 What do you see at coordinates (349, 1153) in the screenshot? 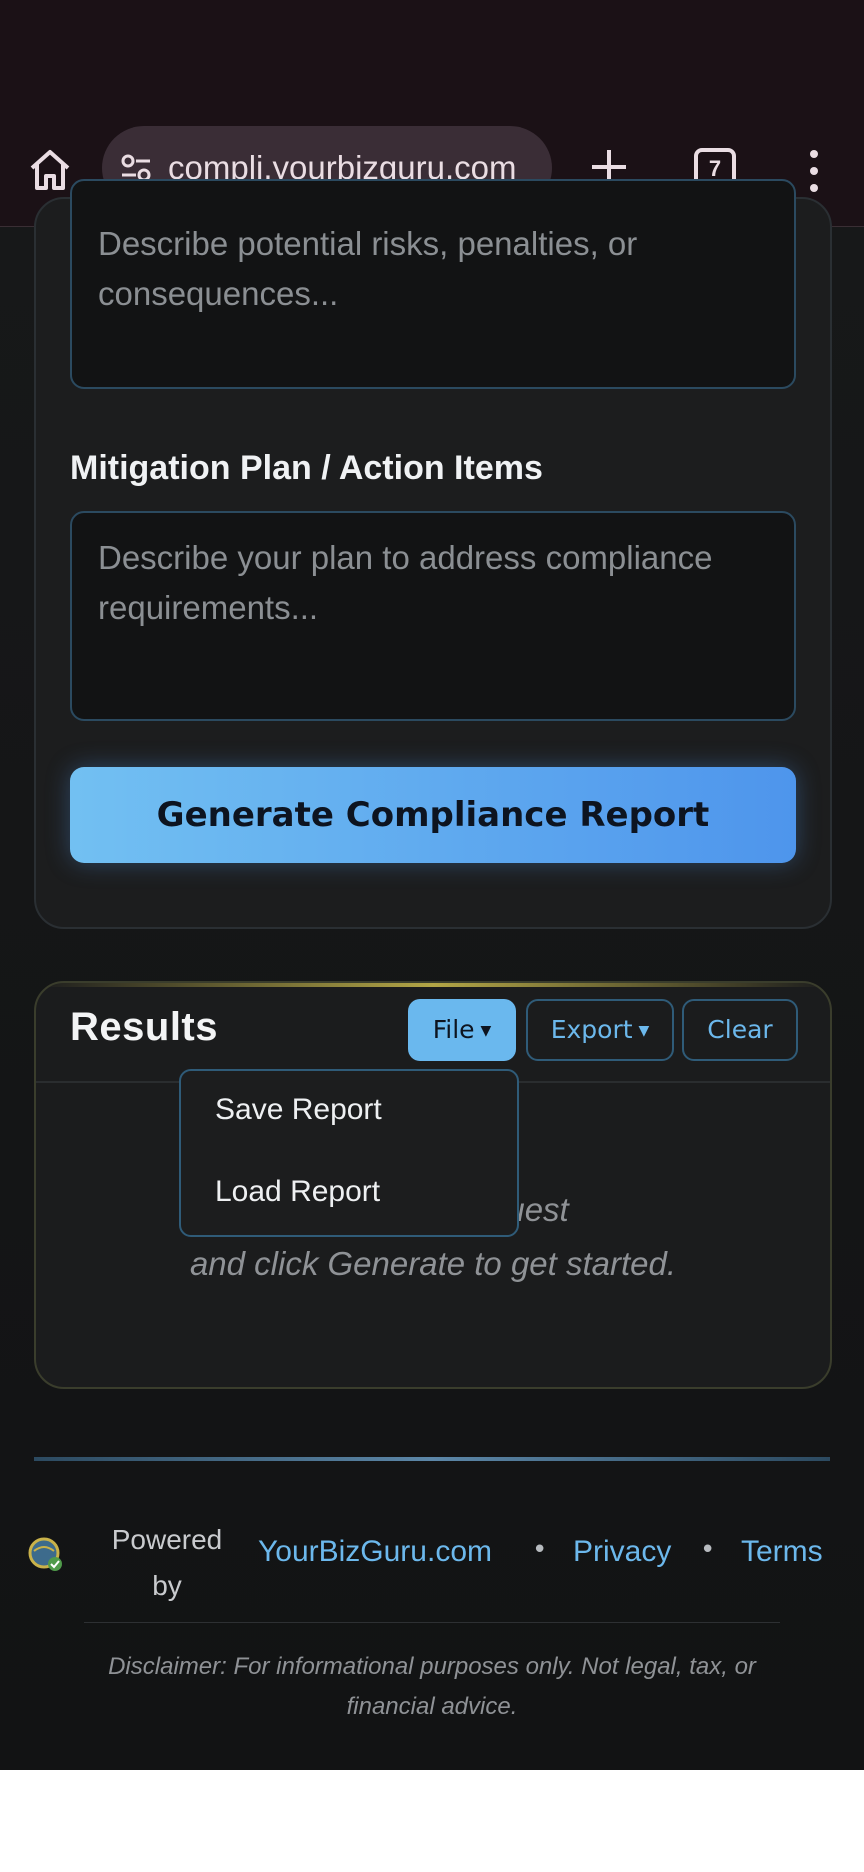
I see `file-dropdown-menu: Save Report Load Report` at bounding box center [349, 1153].